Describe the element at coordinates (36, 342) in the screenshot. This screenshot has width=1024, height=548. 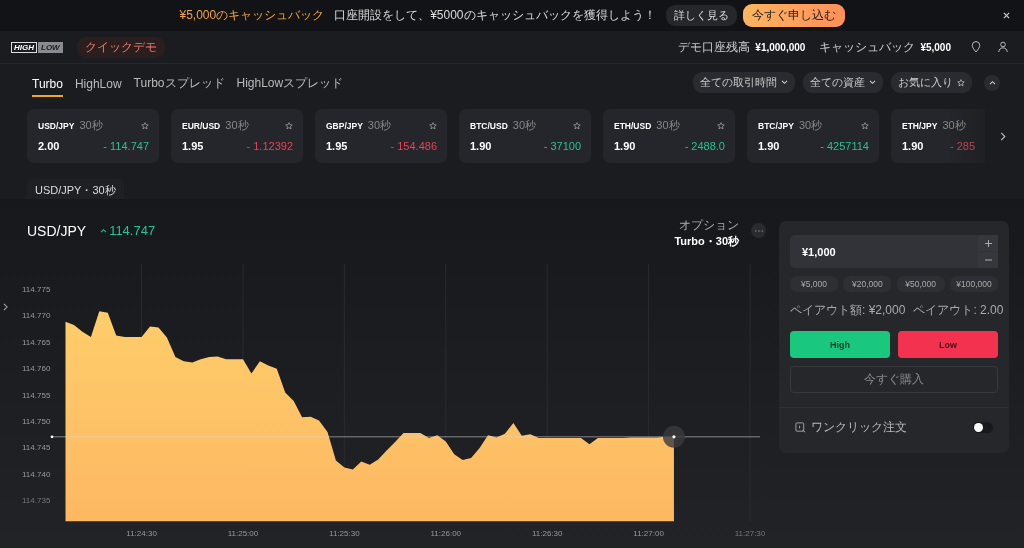
I see `y-tick-label: 114.765` at that location.